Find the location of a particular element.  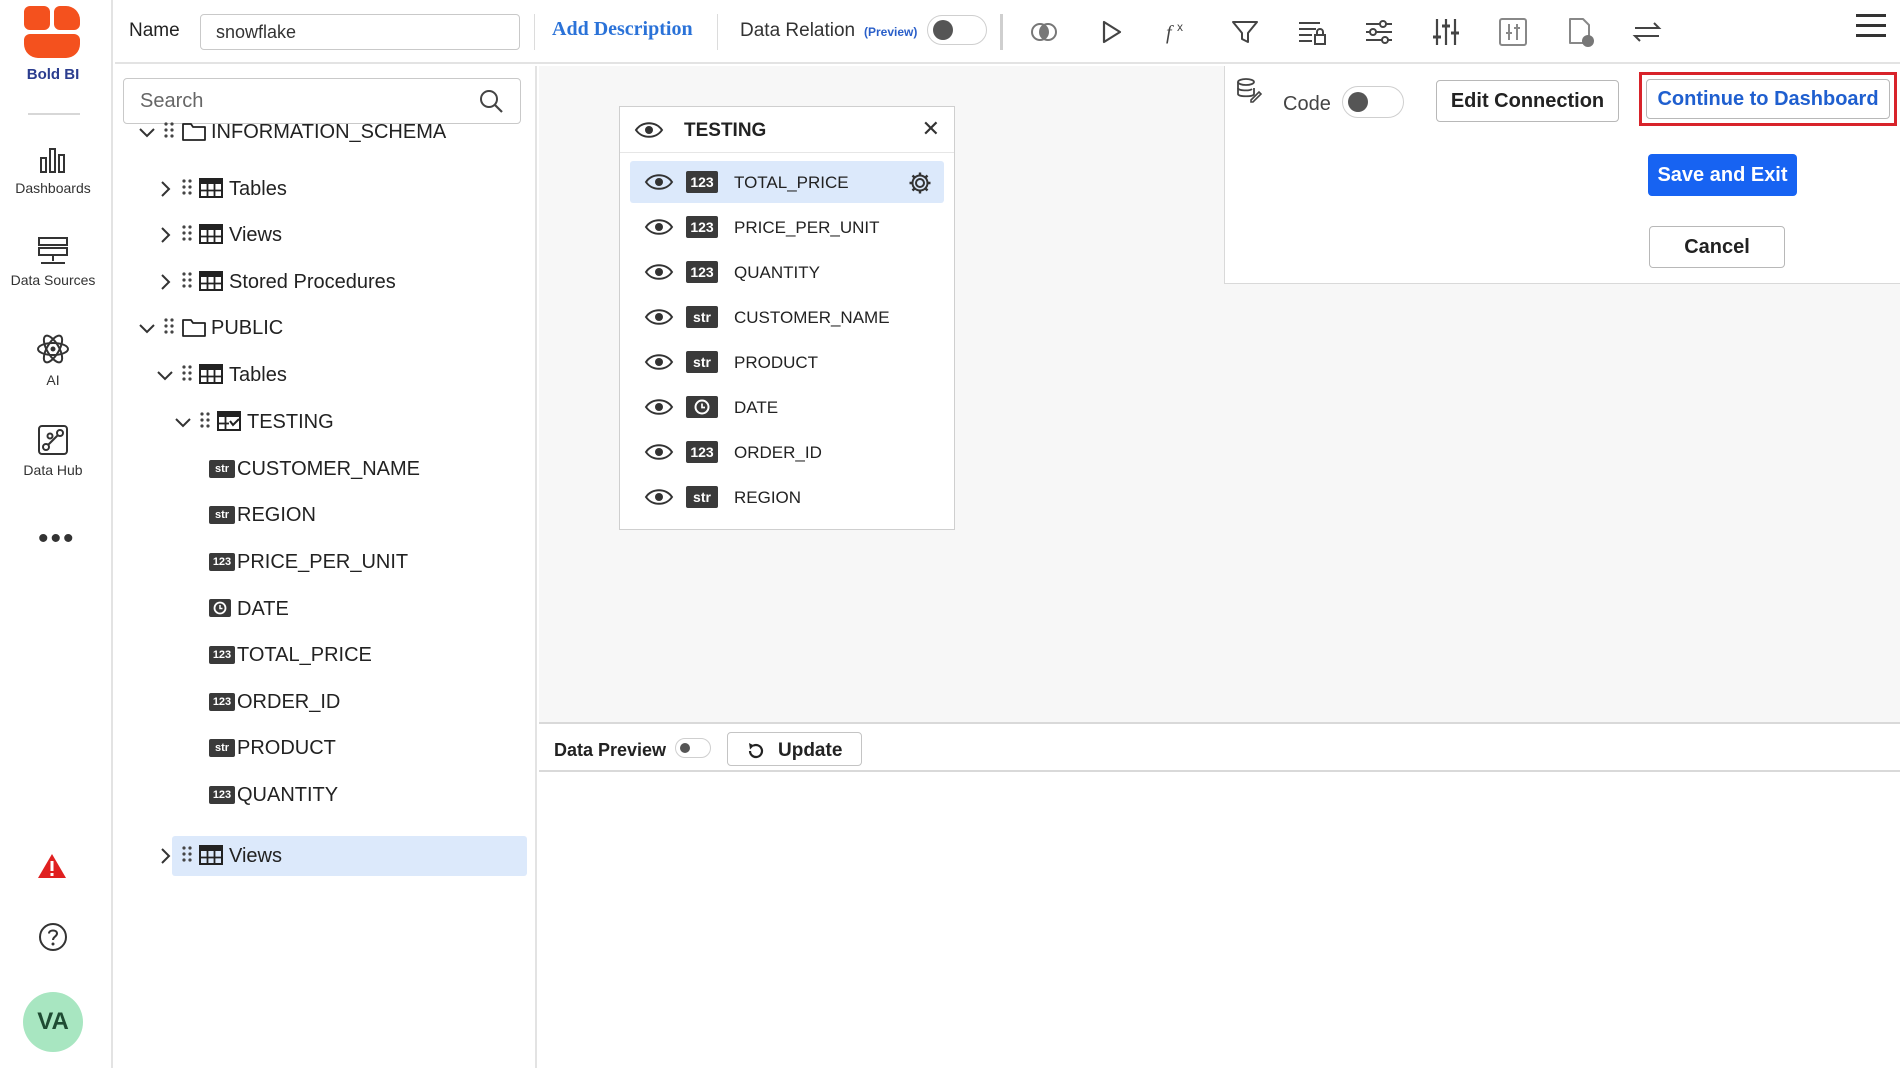

help-icon is located at coordinates (53, 937).